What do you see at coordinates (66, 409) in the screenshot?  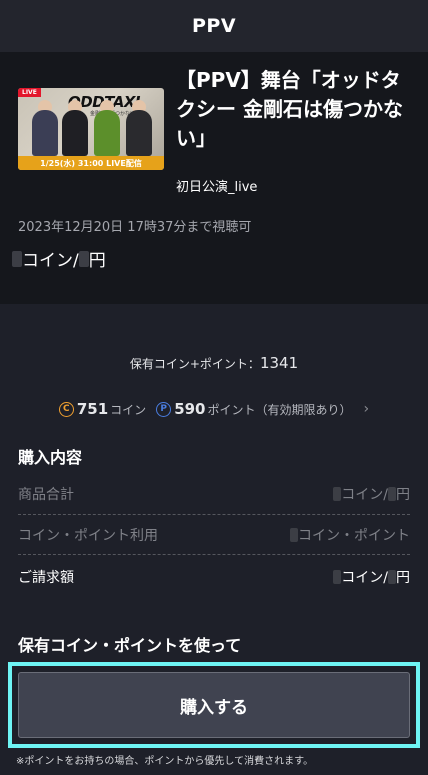 I see `coin-icon: C` at bounding box center [66, 409].